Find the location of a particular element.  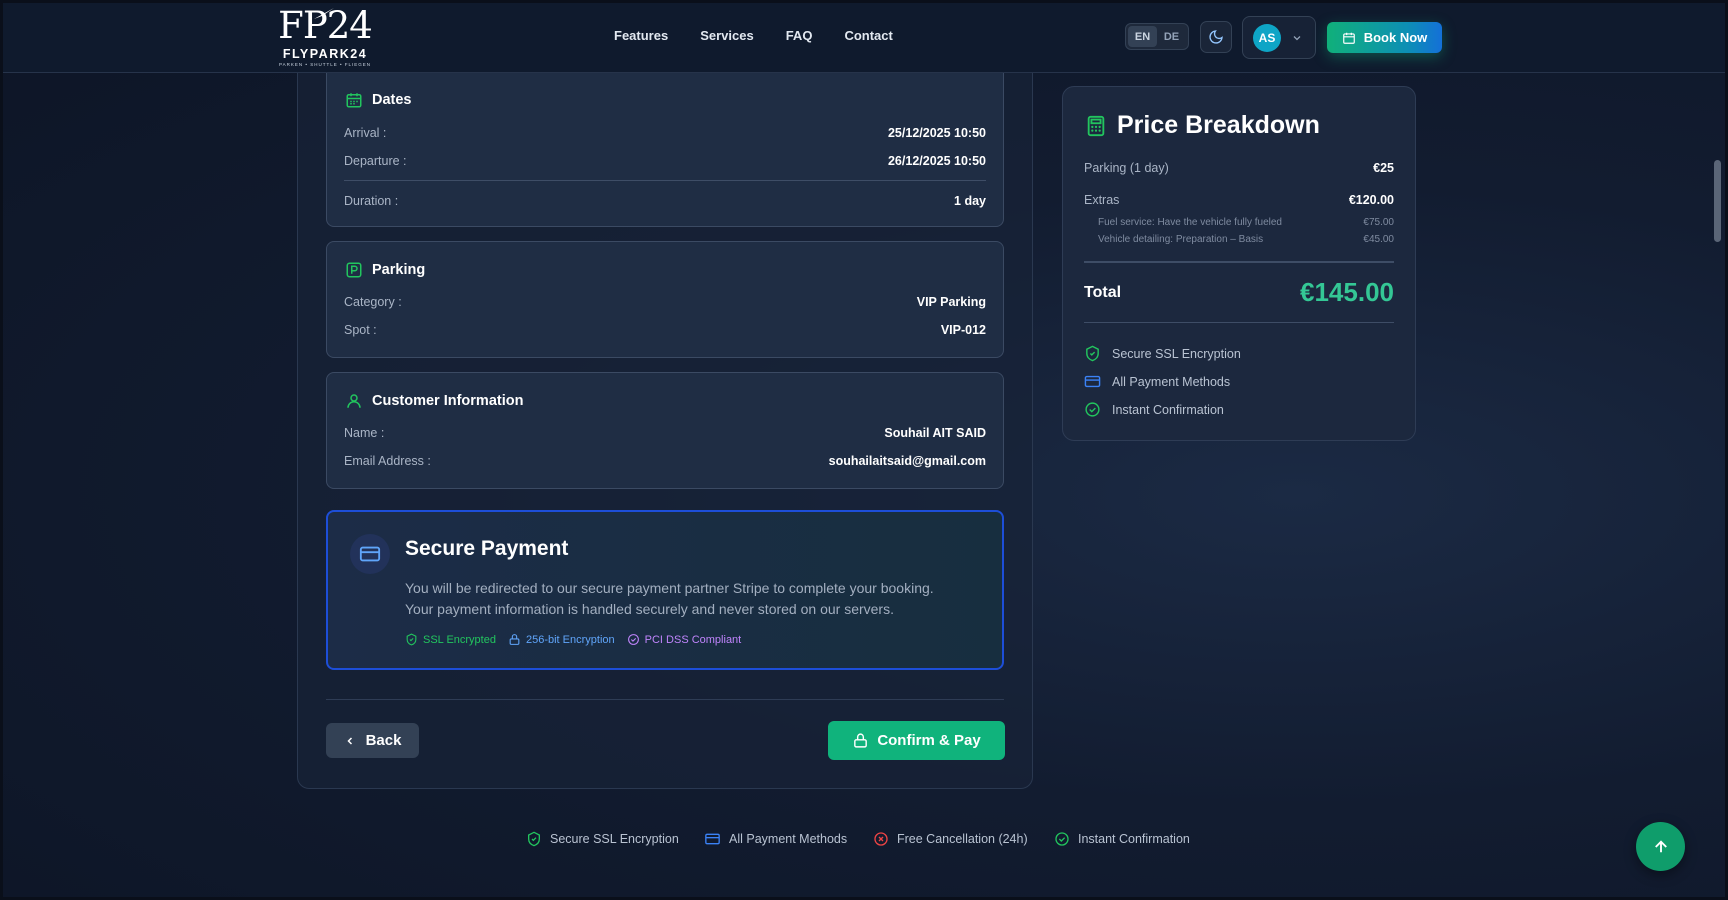

footer-feature-label: Free Cancellation (24h) is located at coordinates (962, 839).